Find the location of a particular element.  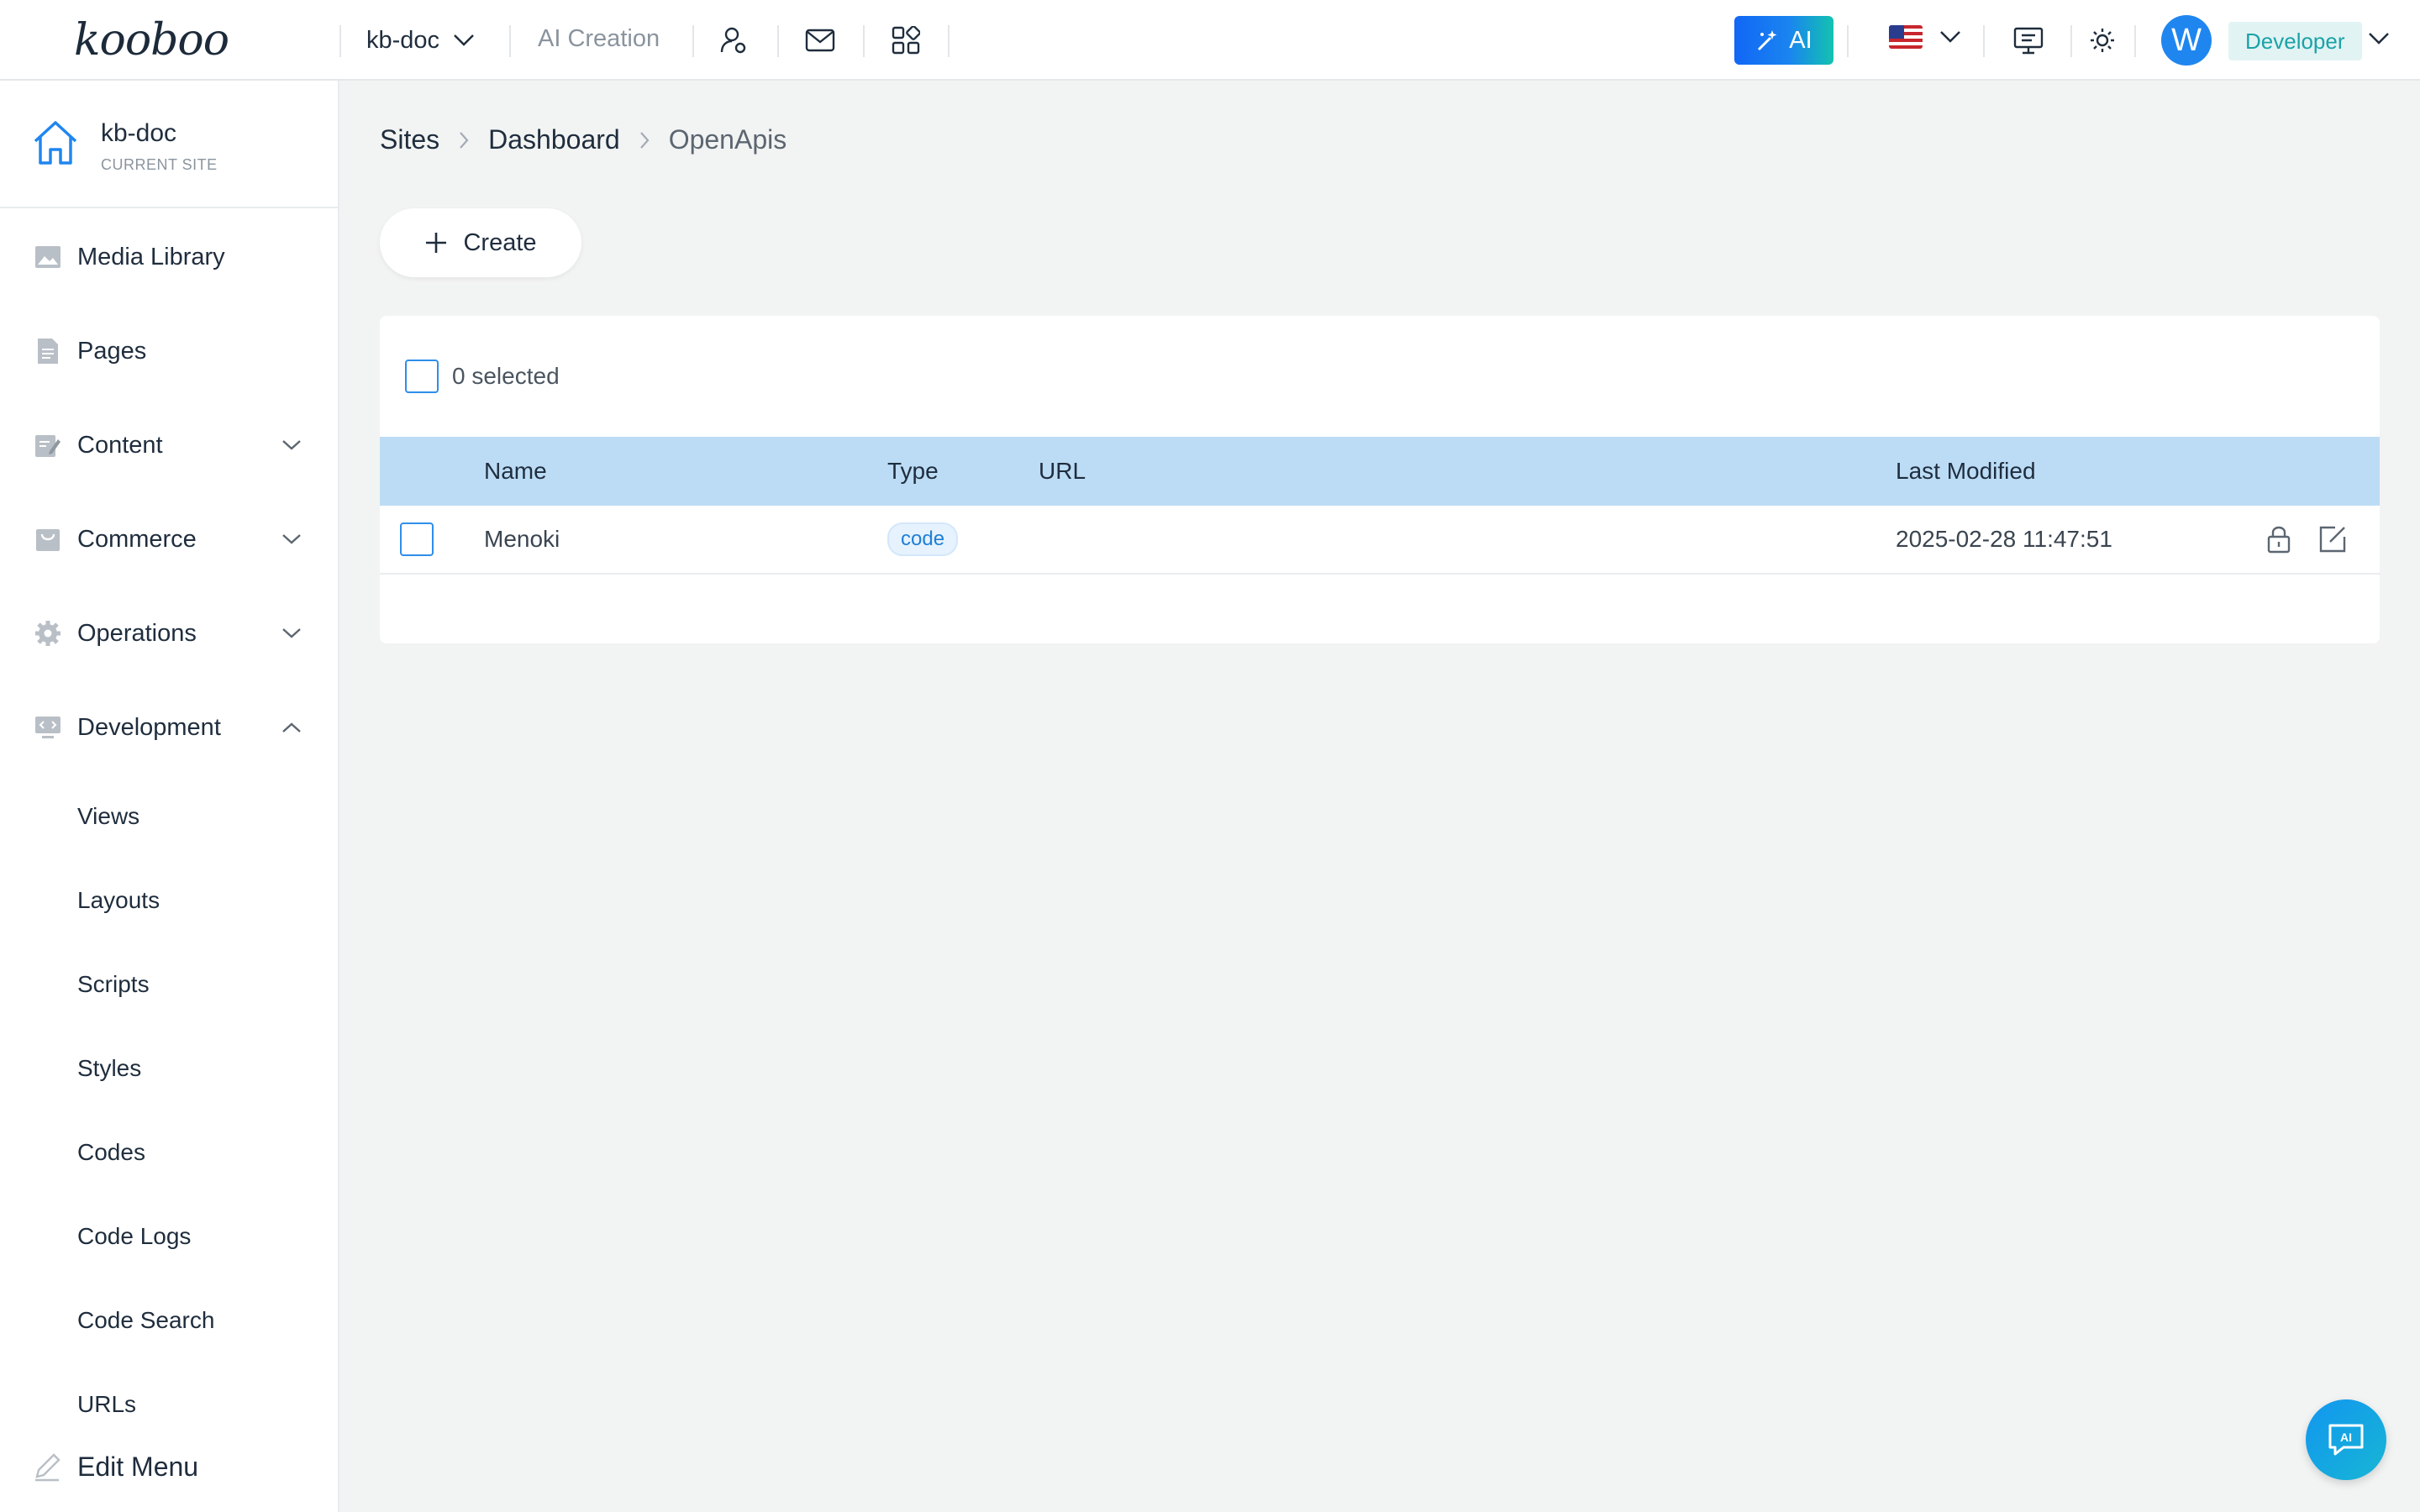

sidebar-item-commerce: Commerce is located at coordinates (169, 539).